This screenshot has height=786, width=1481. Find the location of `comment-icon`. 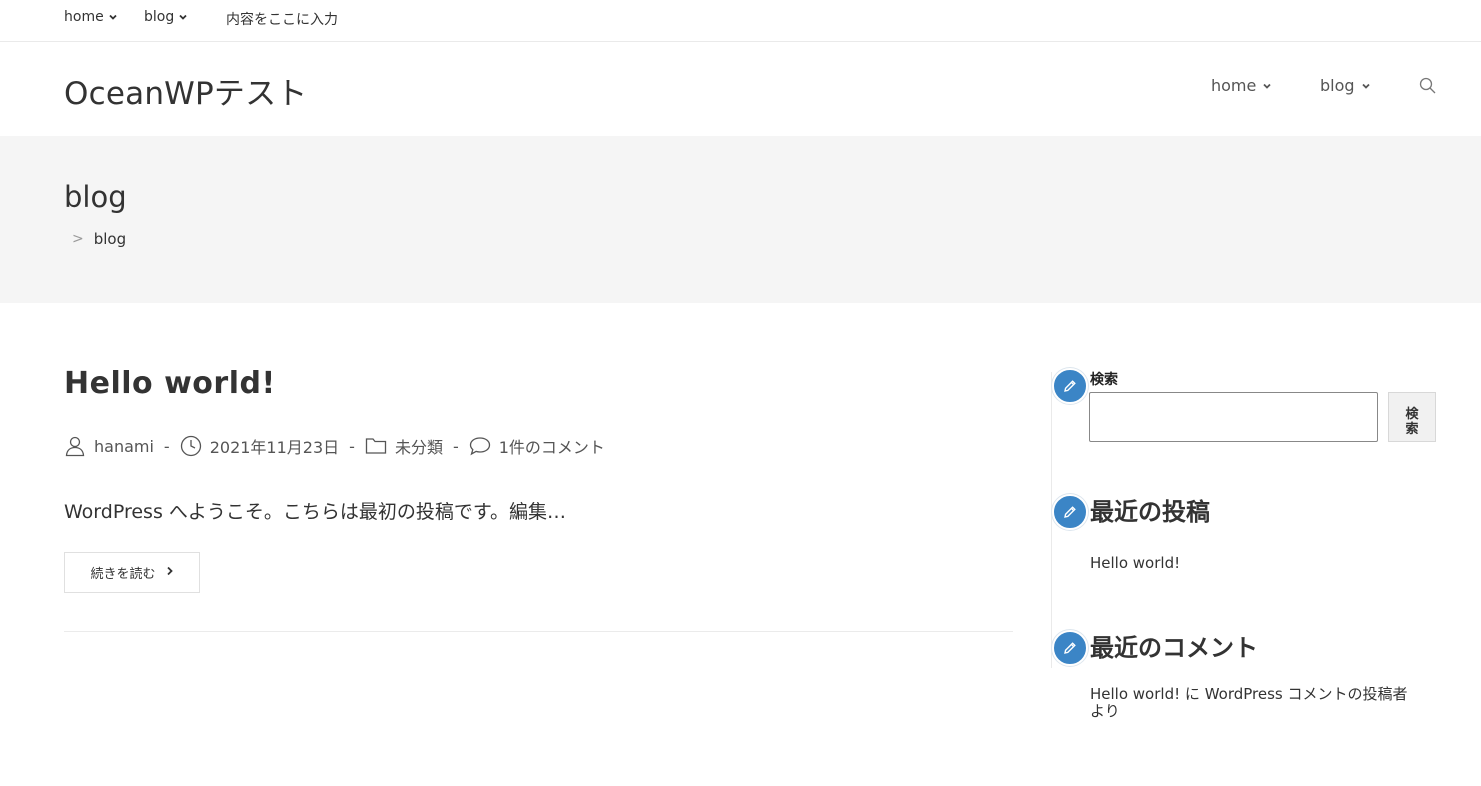

comment-icon is located at coordinates (480, 446).